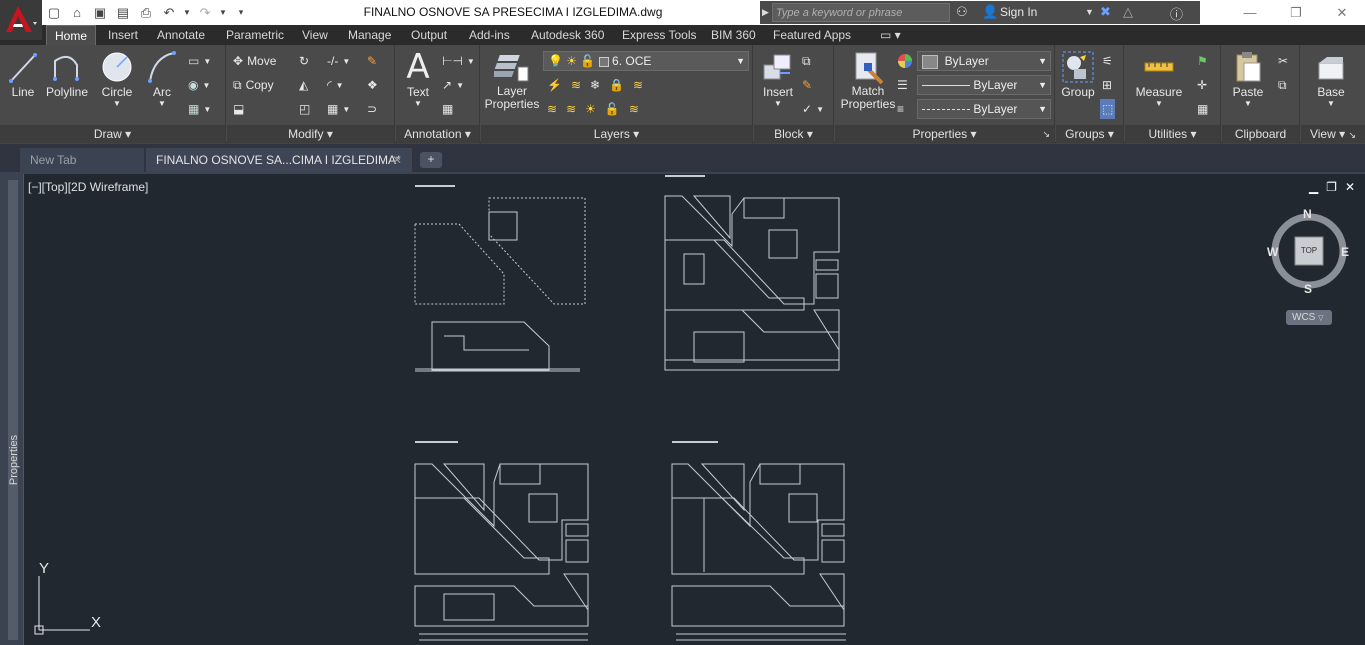 Image resolution: width=1365 pixels, height=645 pixels. I want to click on scale-button: ◰, so click(304, 109).